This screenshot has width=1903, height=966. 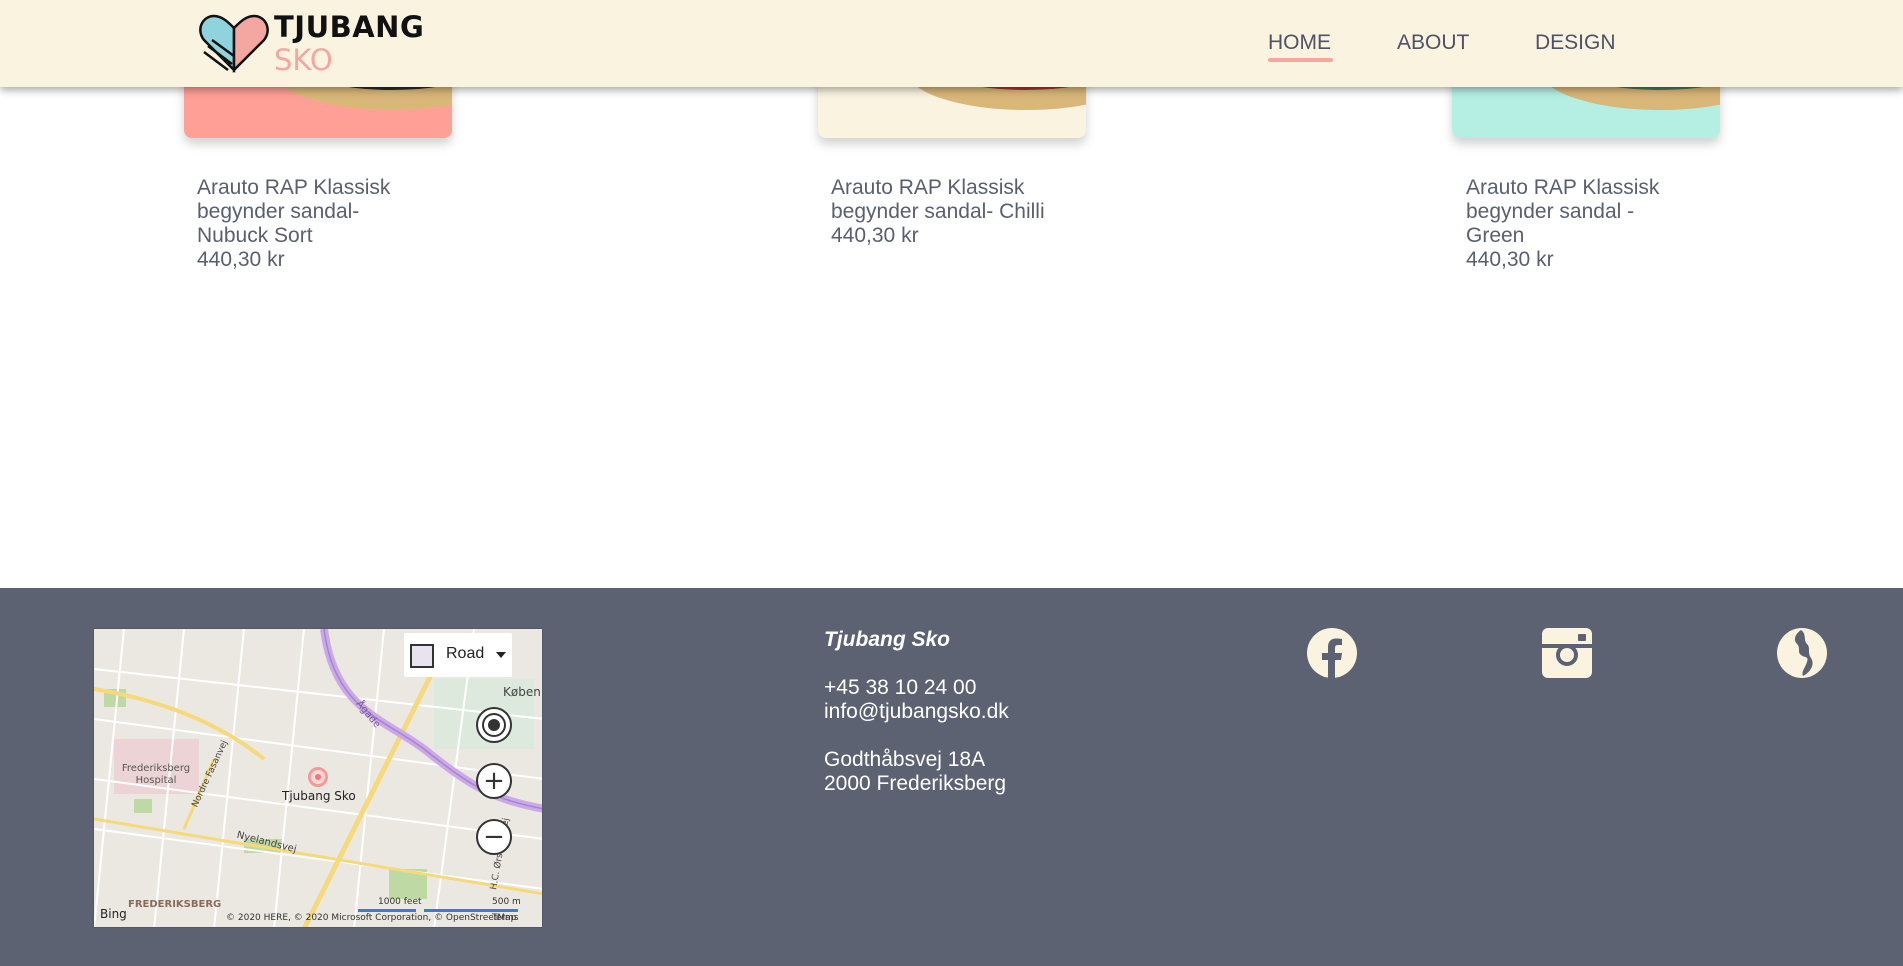 What do you see at coordinates (916, 712) in the screenshot?
I see `email-address: info@tjubangsko.dk` at bounding box center [916, 712].